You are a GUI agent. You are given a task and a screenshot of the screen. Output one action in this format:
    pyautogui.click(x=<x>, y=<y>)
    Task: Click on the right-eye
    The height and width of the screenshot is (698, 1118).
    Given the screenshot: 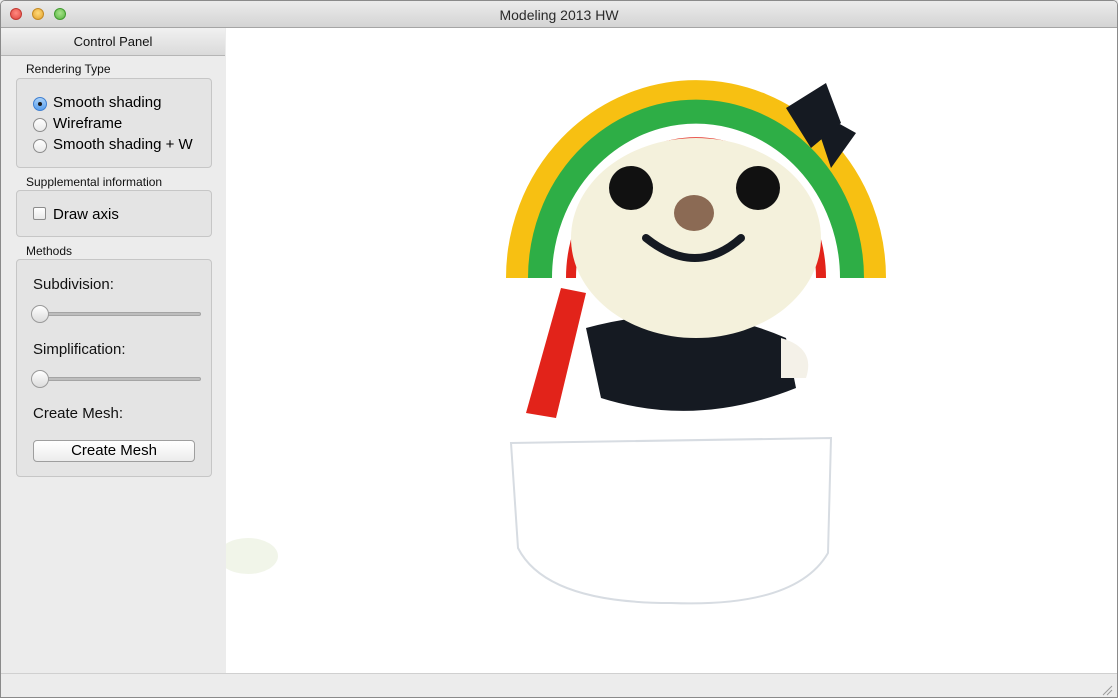 What is the action you would take?
    pyautogui.click(x=758, y=188)
    